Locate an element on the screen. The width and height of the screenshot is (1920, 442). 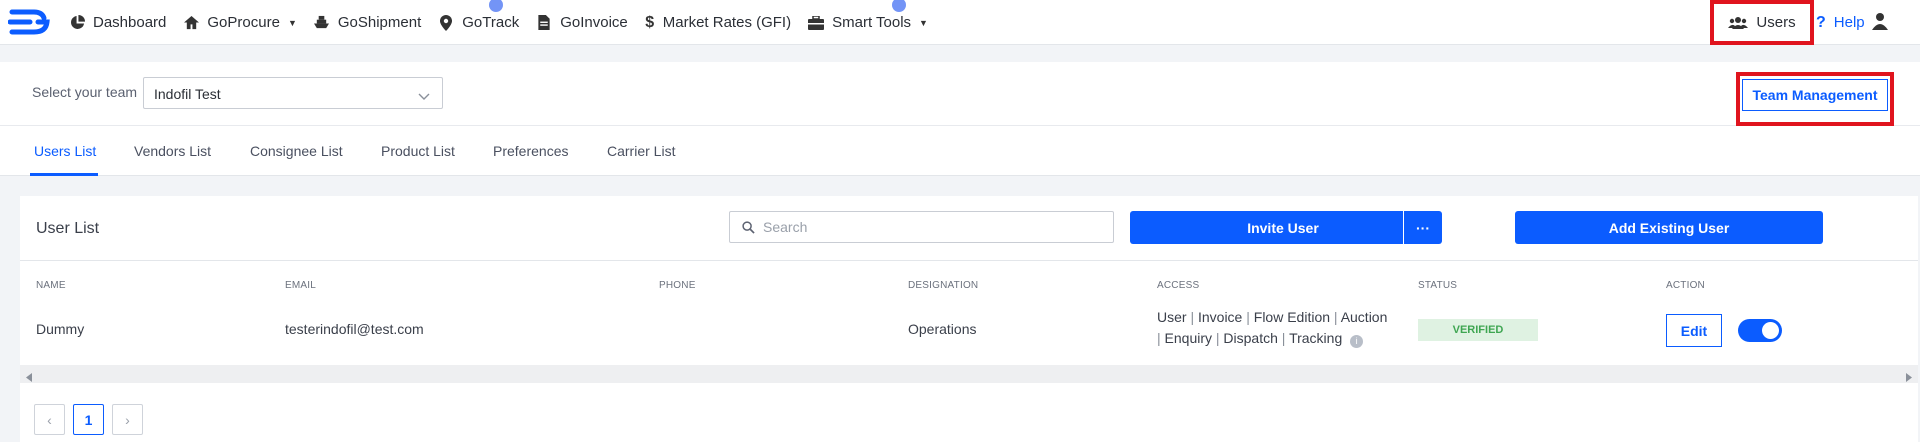
ship-icon is located at coordinates (322, 23).